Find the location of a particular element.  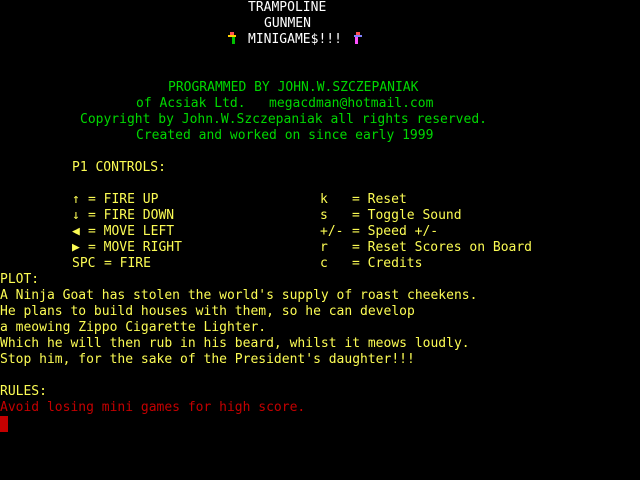

rules-heading: RULES: is located at coordinates (23, 391).